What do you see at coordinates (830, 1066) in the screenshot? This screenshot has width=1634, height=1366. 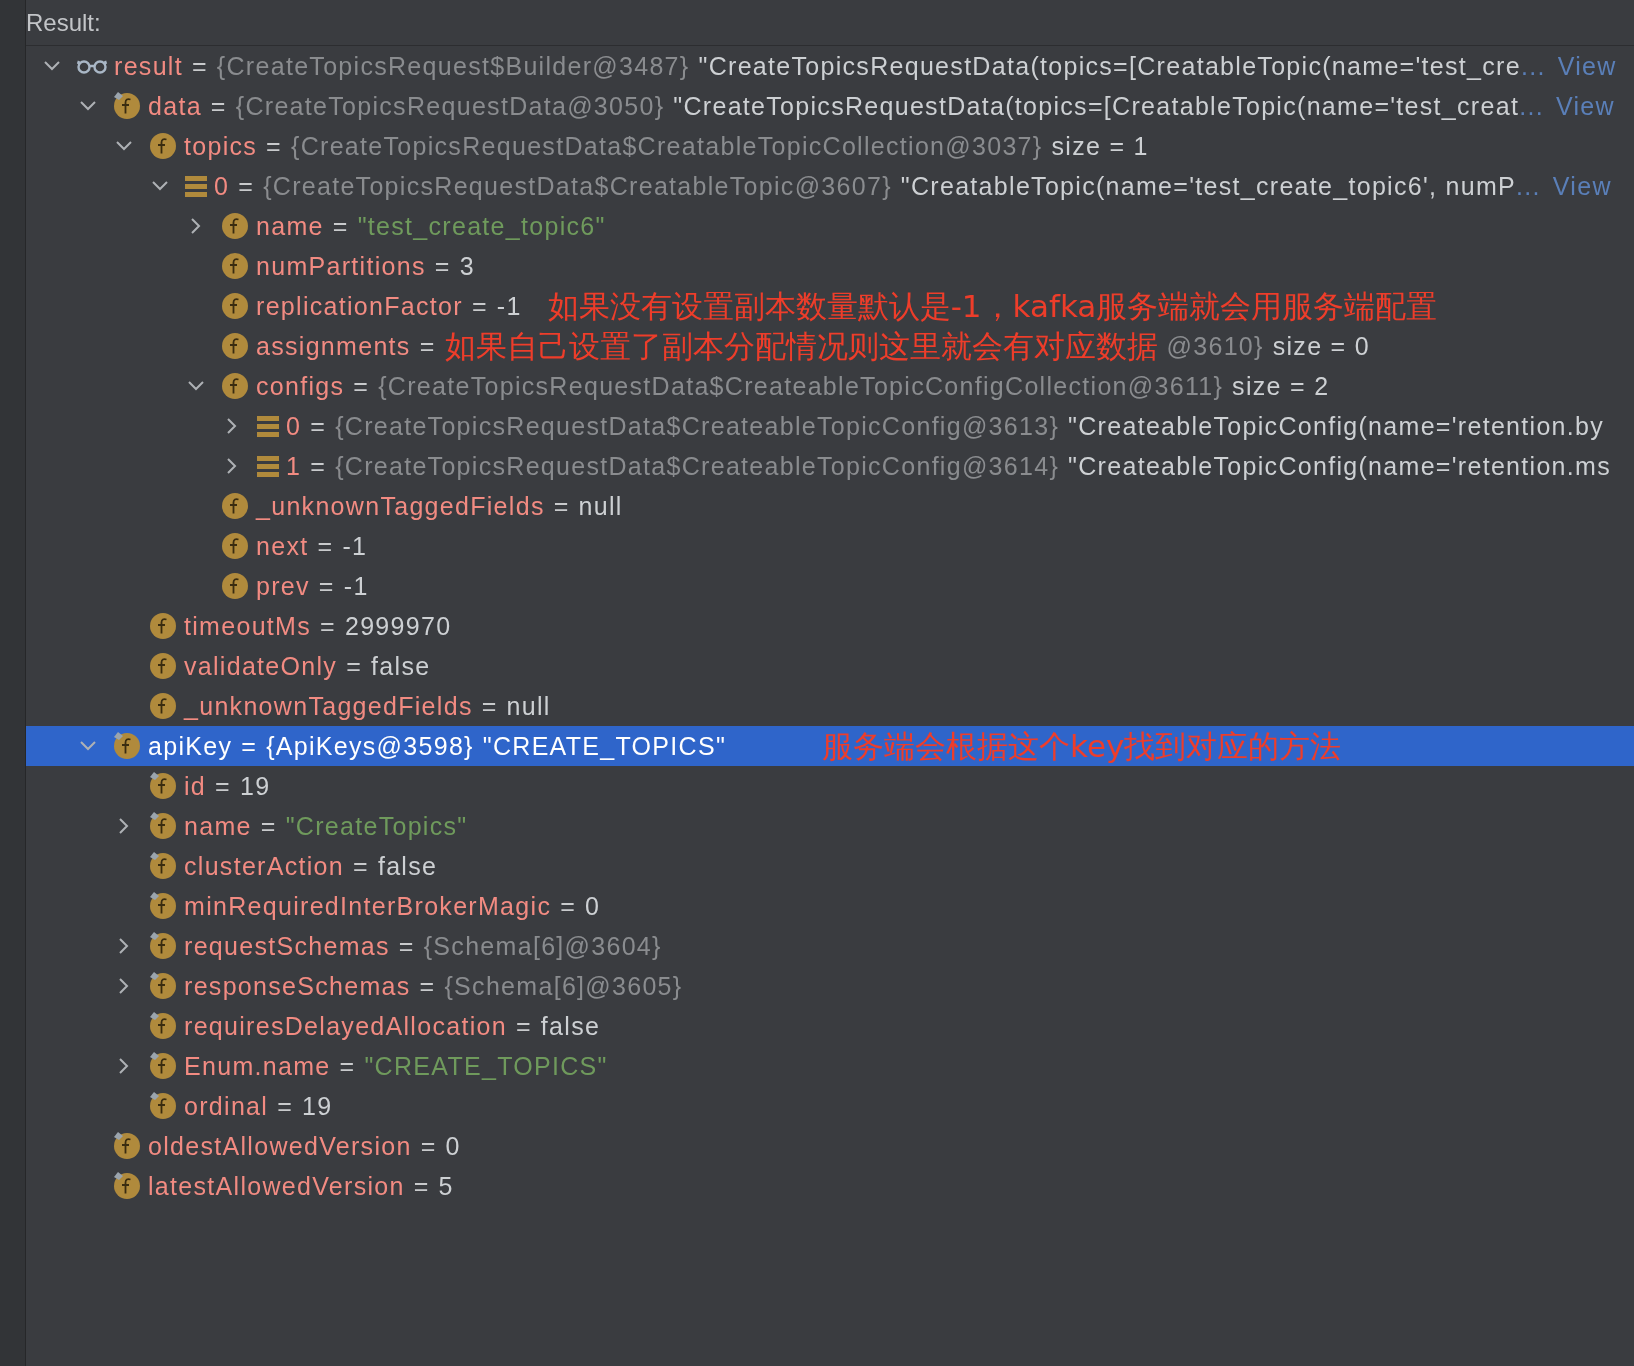 I see `tree-row: Enum.name = "CREATE_TOPICS"` at bounding box center [830, 1066].